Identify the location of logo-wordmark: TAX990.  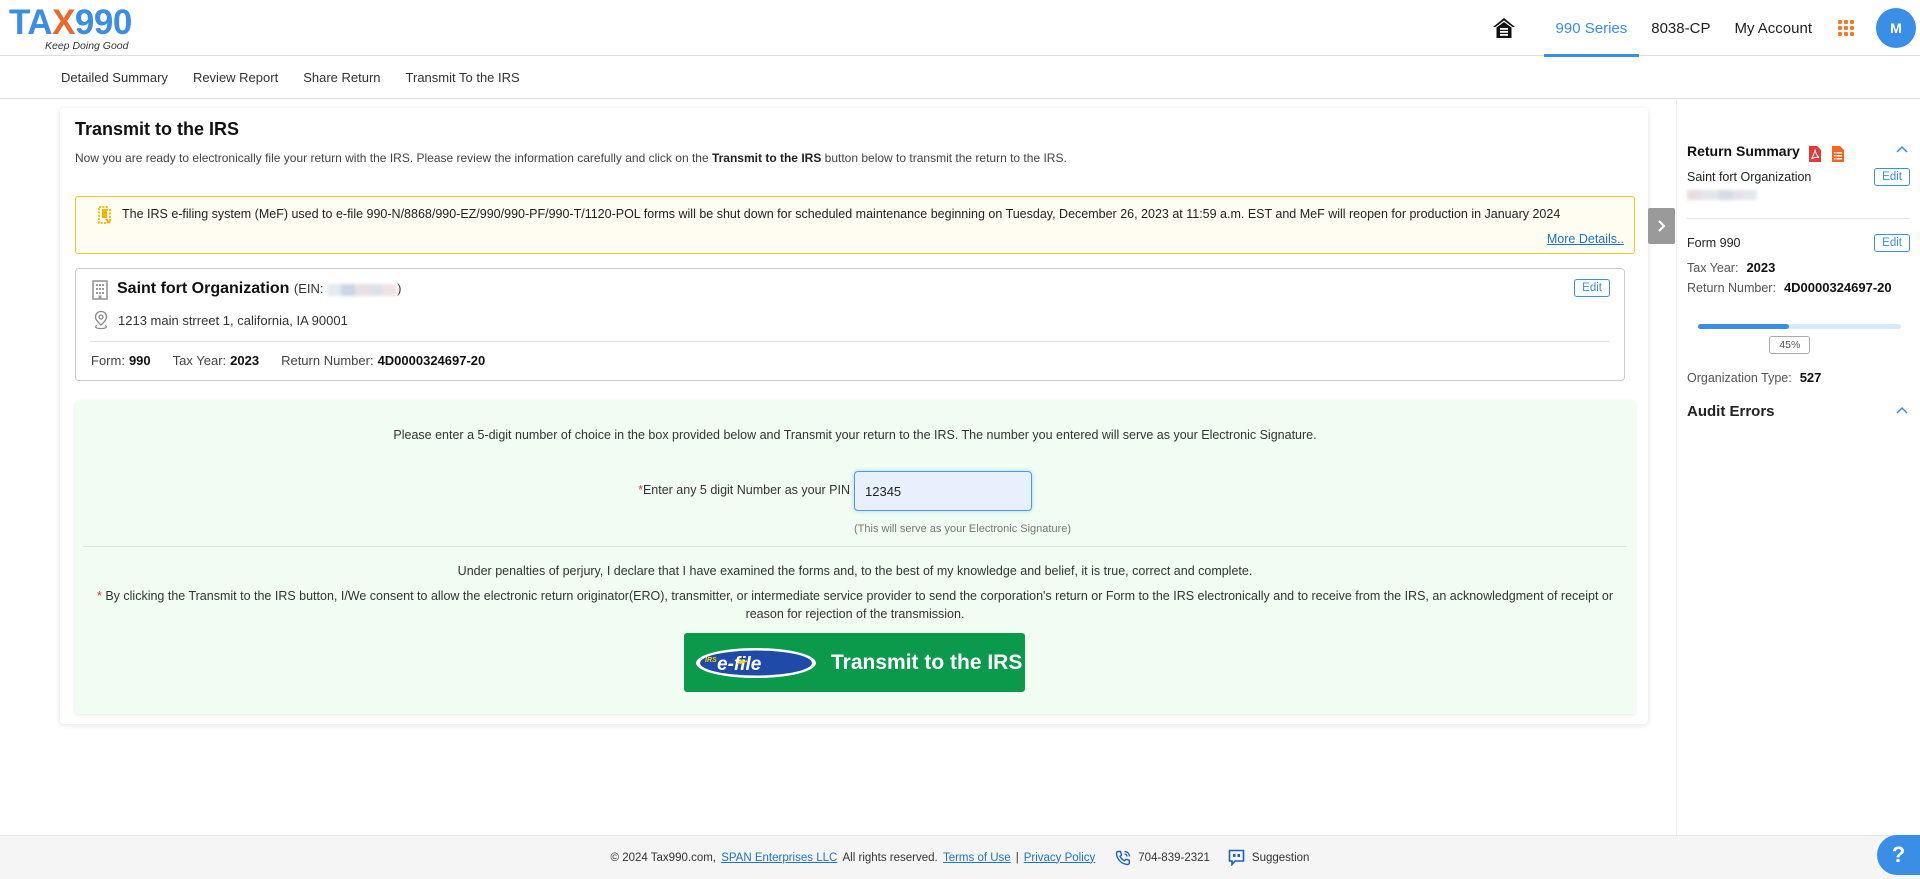
(74, 23).